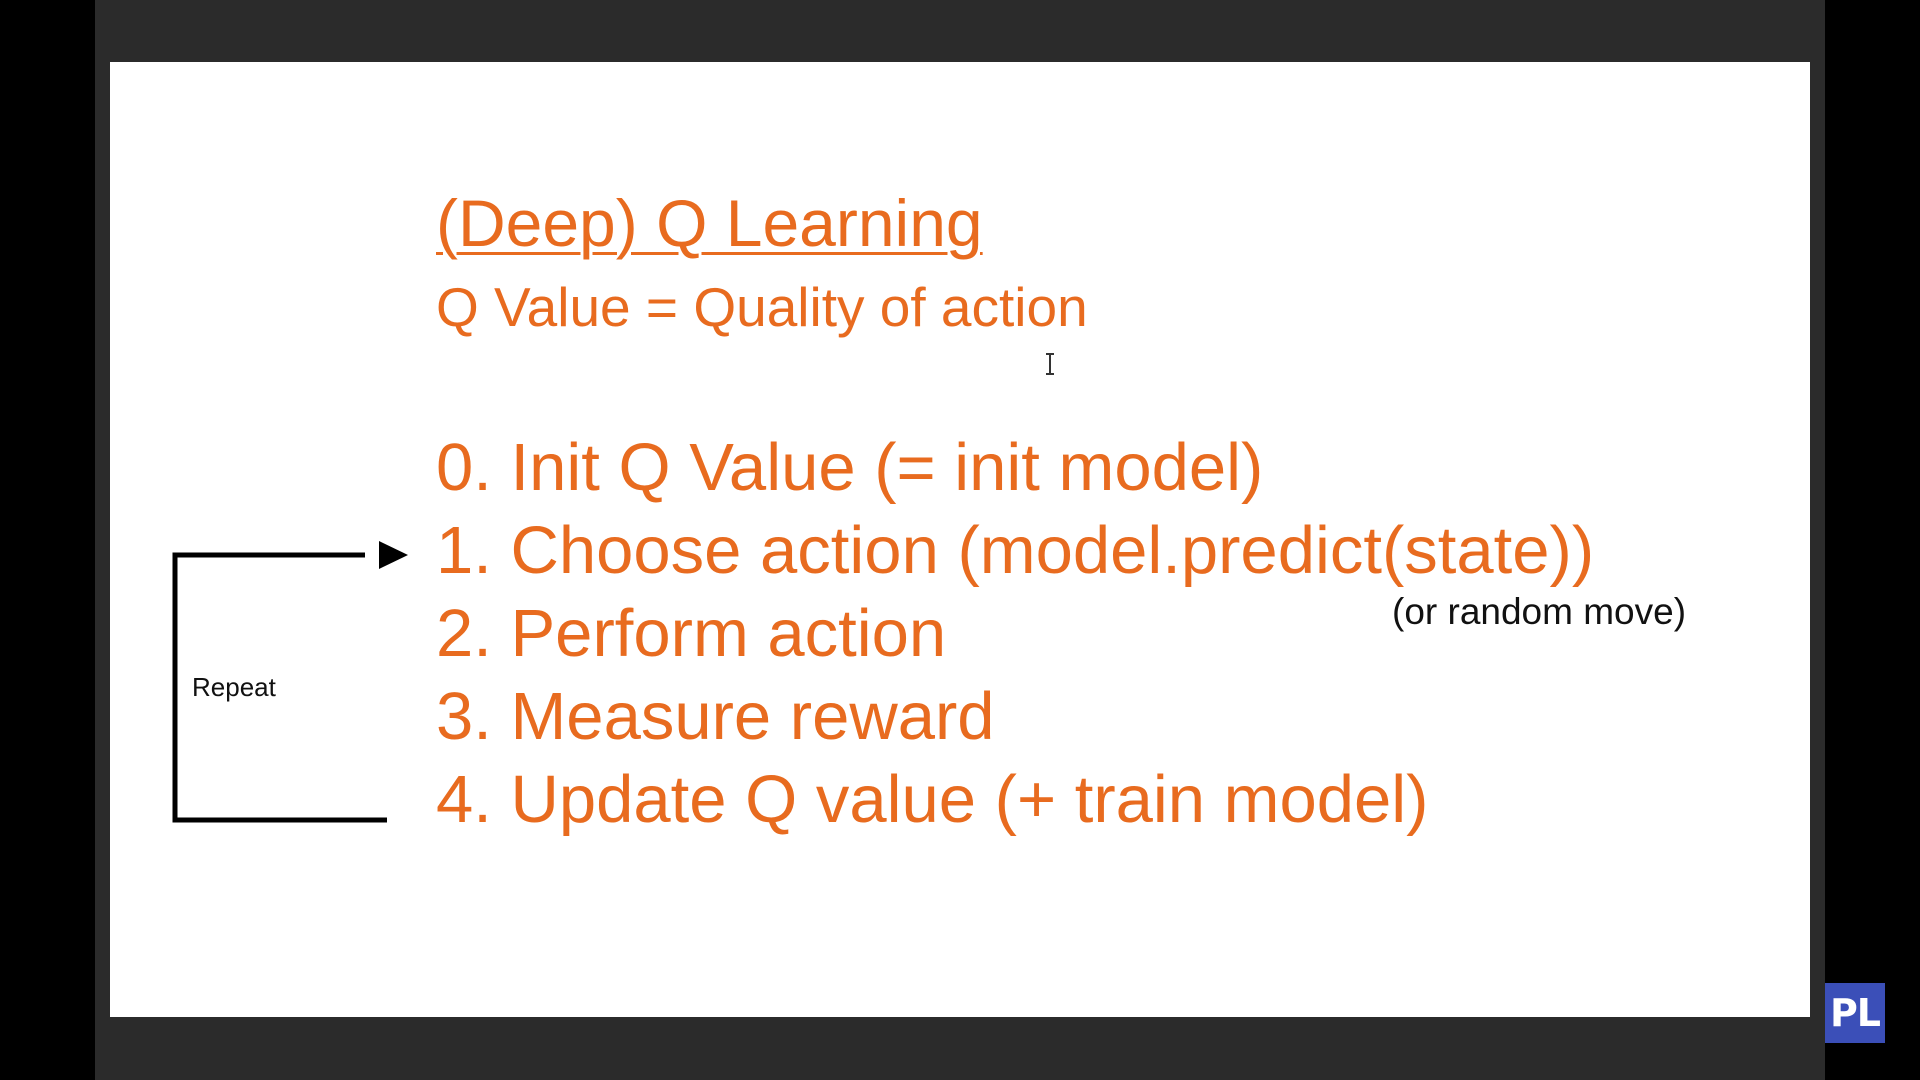  What do you see at coordinates (1539, 611) in the screenshot?
I see `random-move-note: (or random move)` at bounding box center [1539, 611].